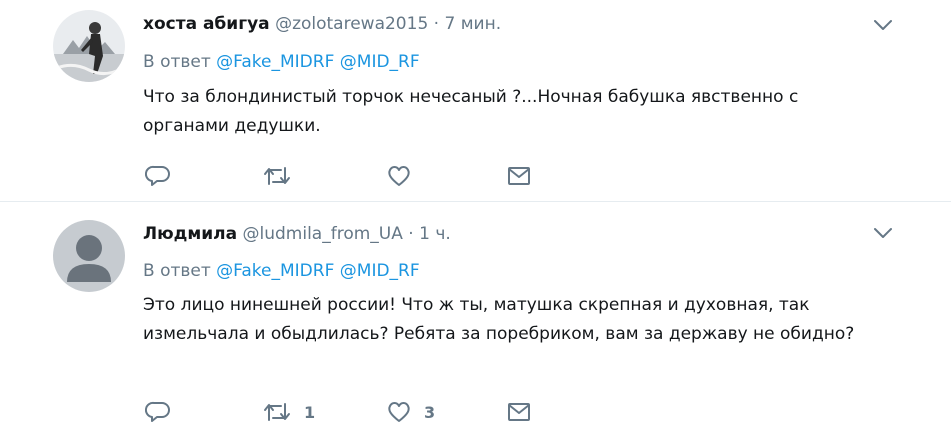  Describe the element at coordinates (435, 234) in the screenshot. I see `timestamp: 1 ч.` at that location.